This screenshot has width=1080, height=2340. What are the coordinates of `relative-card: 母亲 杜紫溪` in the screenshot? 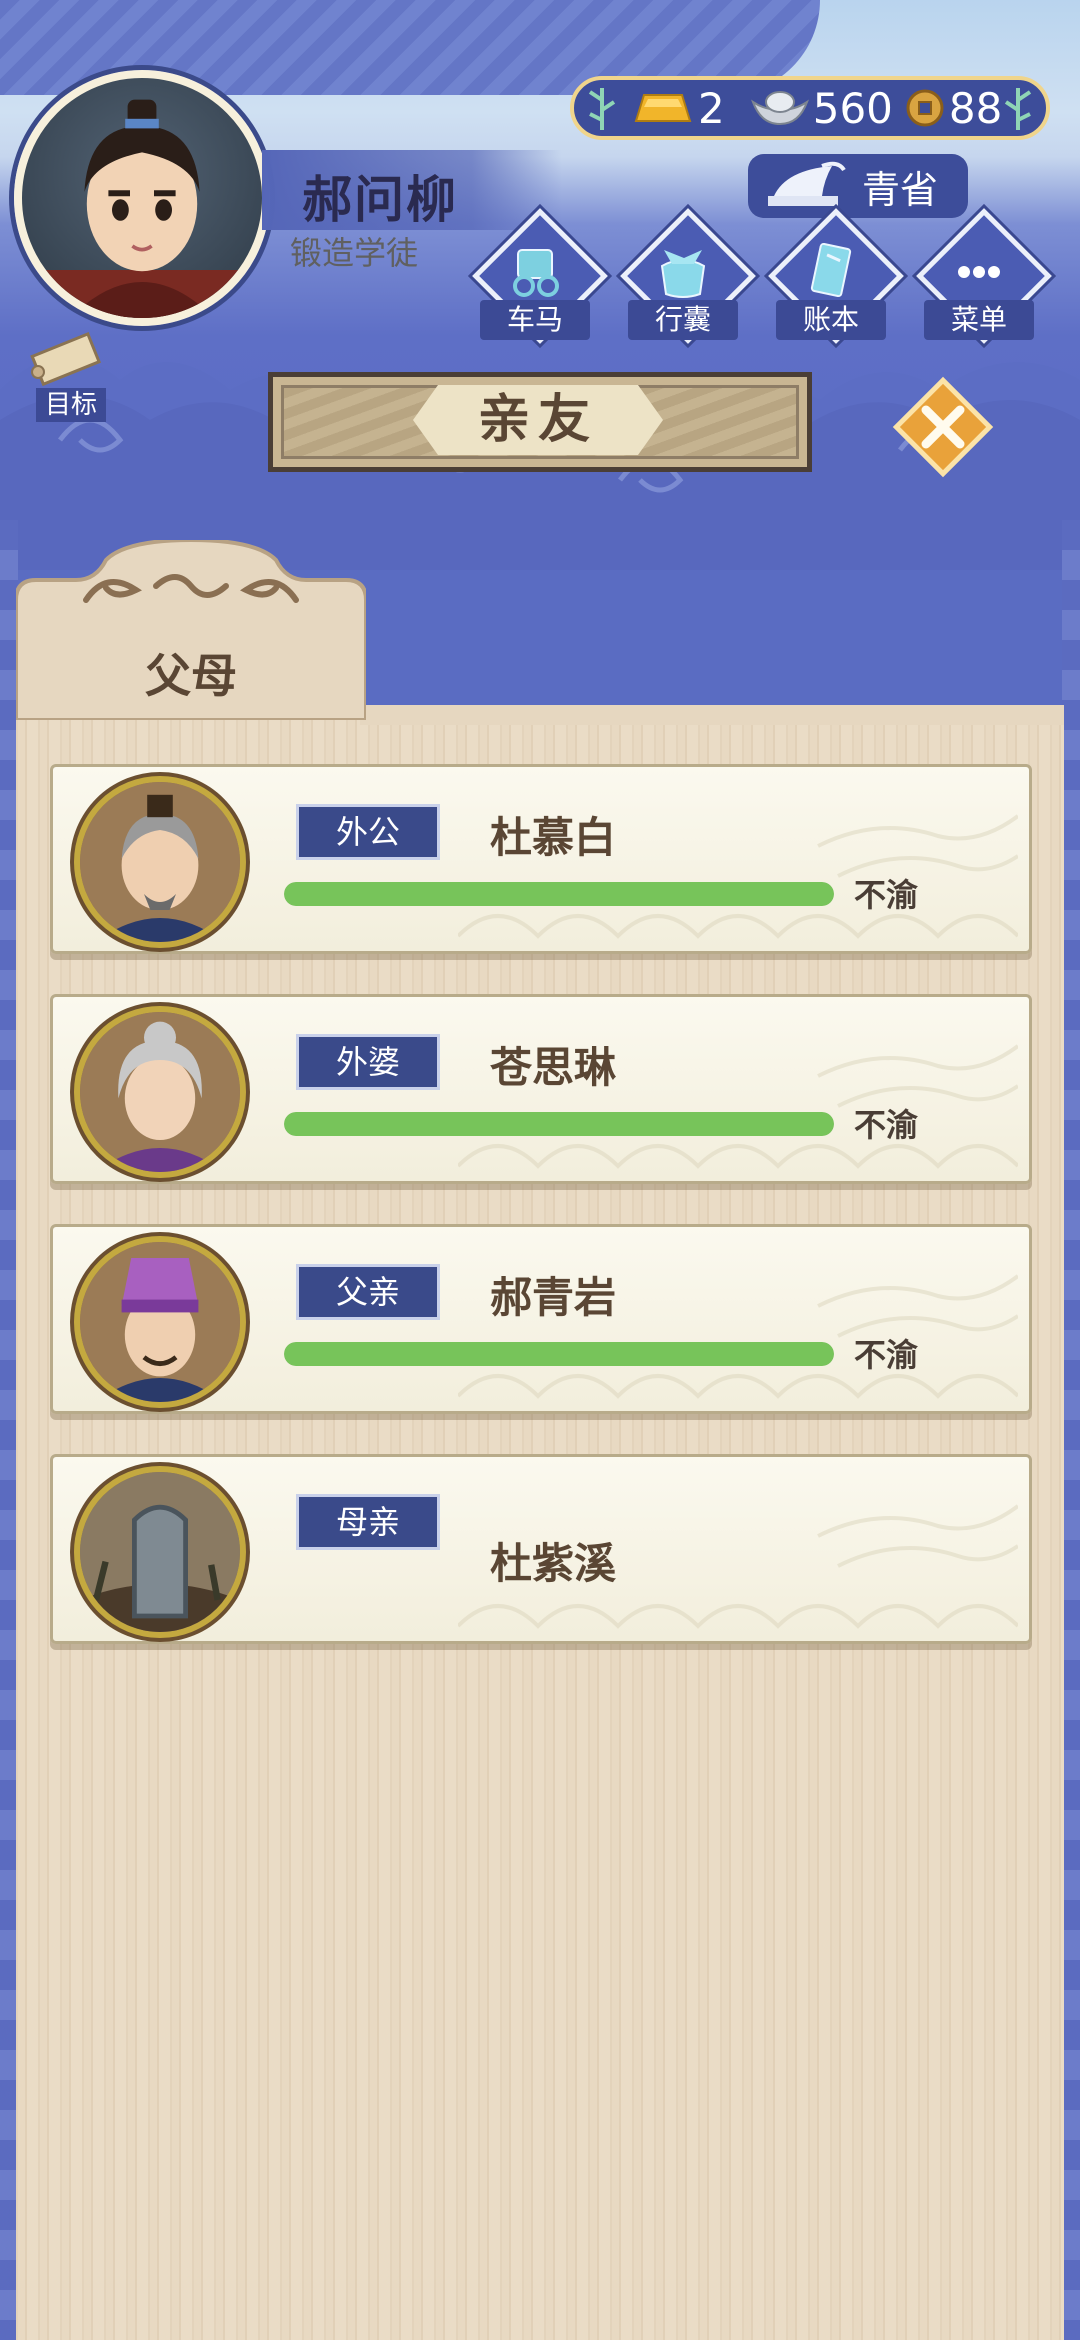 It's located at (541, 1549).